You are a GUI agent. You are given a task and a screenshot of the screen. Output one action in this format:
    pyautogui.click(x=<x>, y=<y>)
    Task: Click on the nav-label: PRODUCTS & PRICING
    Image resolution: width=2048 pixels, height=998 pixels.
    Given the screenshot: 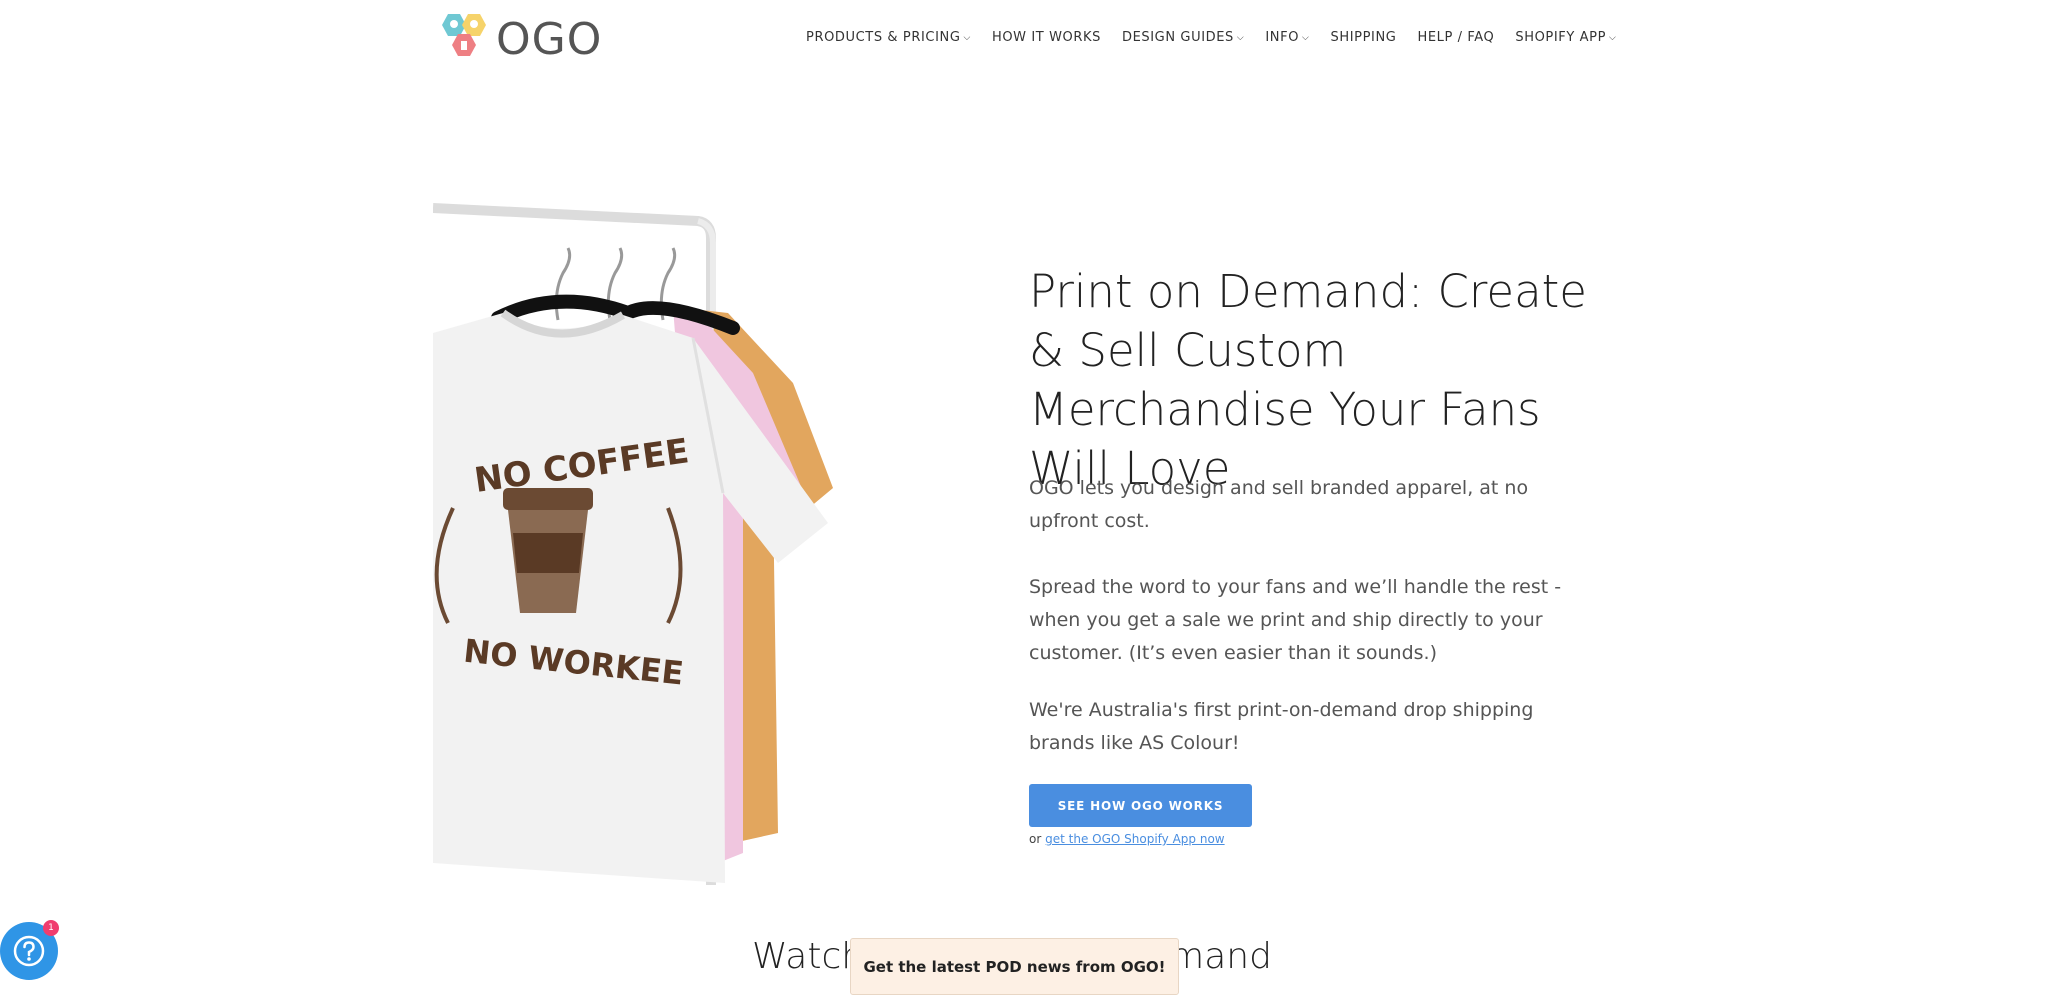 What is the action you would take?
    pyautogui.click(x=883, y=37)
    